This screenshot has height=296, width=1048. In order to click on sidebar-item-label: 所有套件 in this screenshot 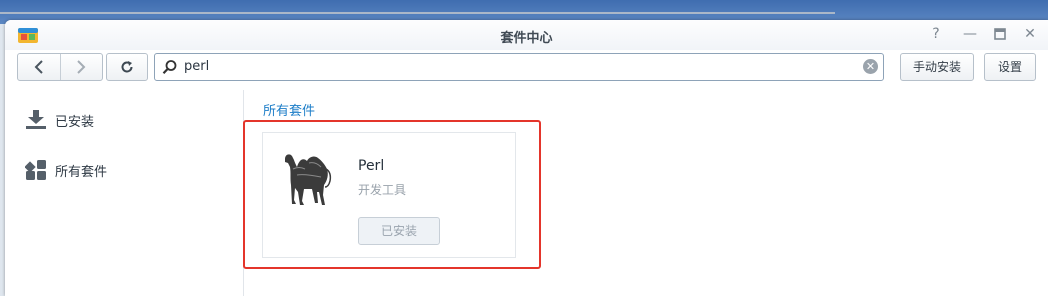, I will do `click(81, 172)`.